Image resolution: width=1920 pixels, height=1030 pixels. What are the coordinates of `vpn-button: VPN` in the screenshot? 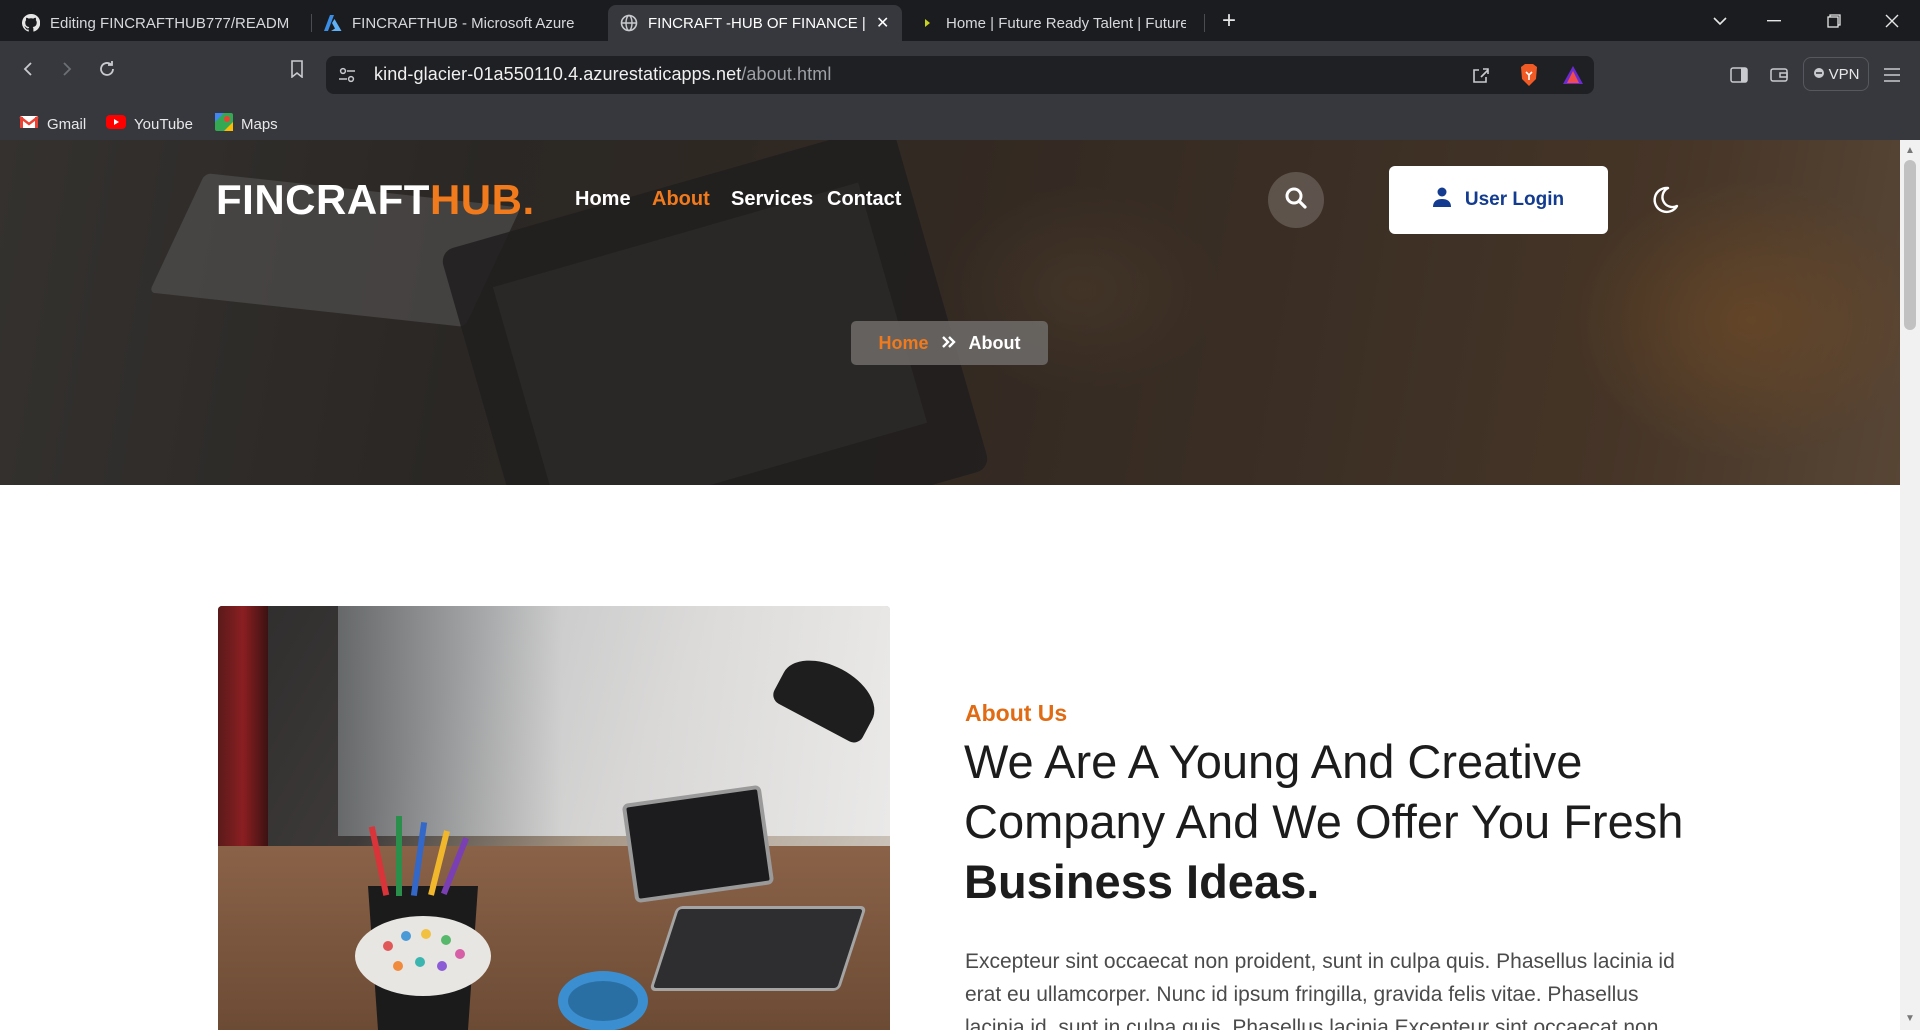 It's located at (1836, 74).